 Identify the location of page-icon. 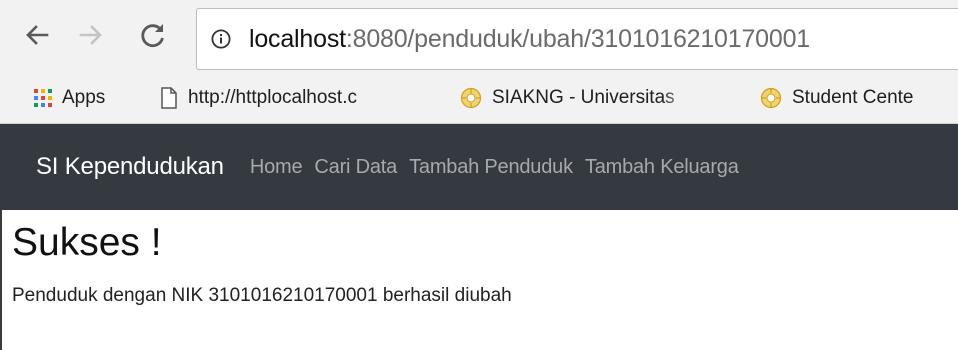
(169, 98).